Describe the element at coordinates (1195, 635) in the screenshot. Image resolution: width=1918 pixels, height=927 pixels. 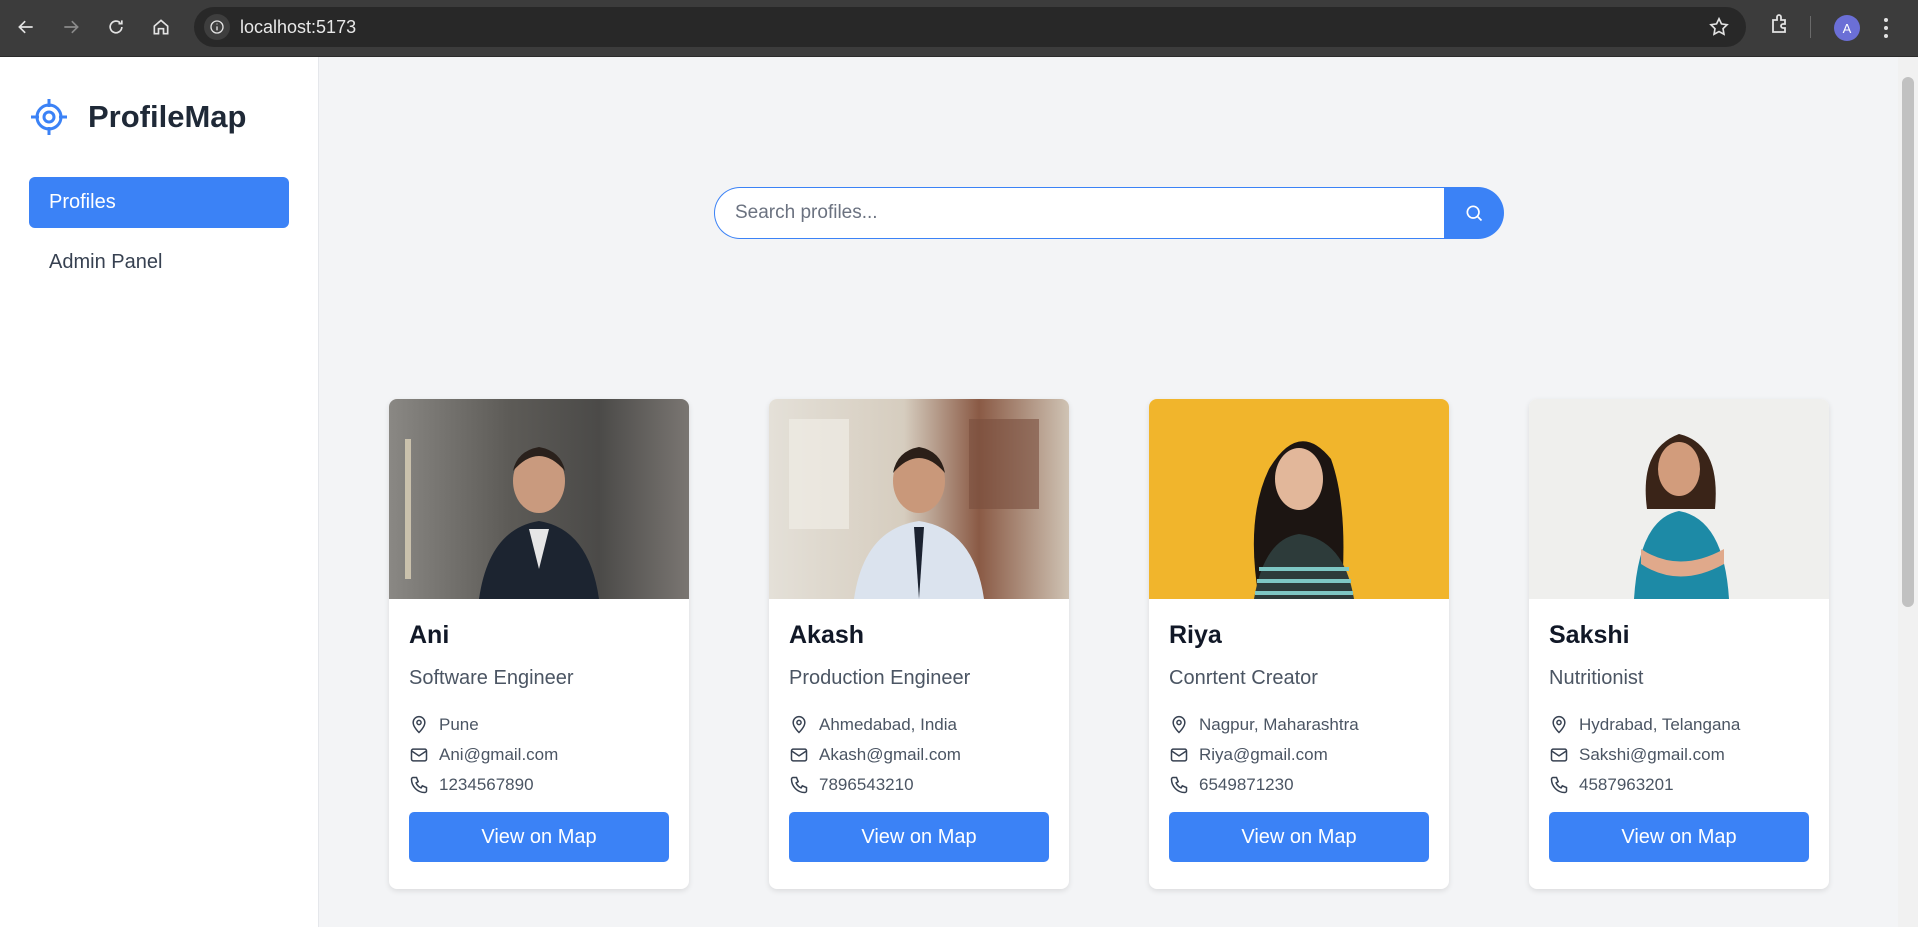
I see `profile-name: Riya` at that location.